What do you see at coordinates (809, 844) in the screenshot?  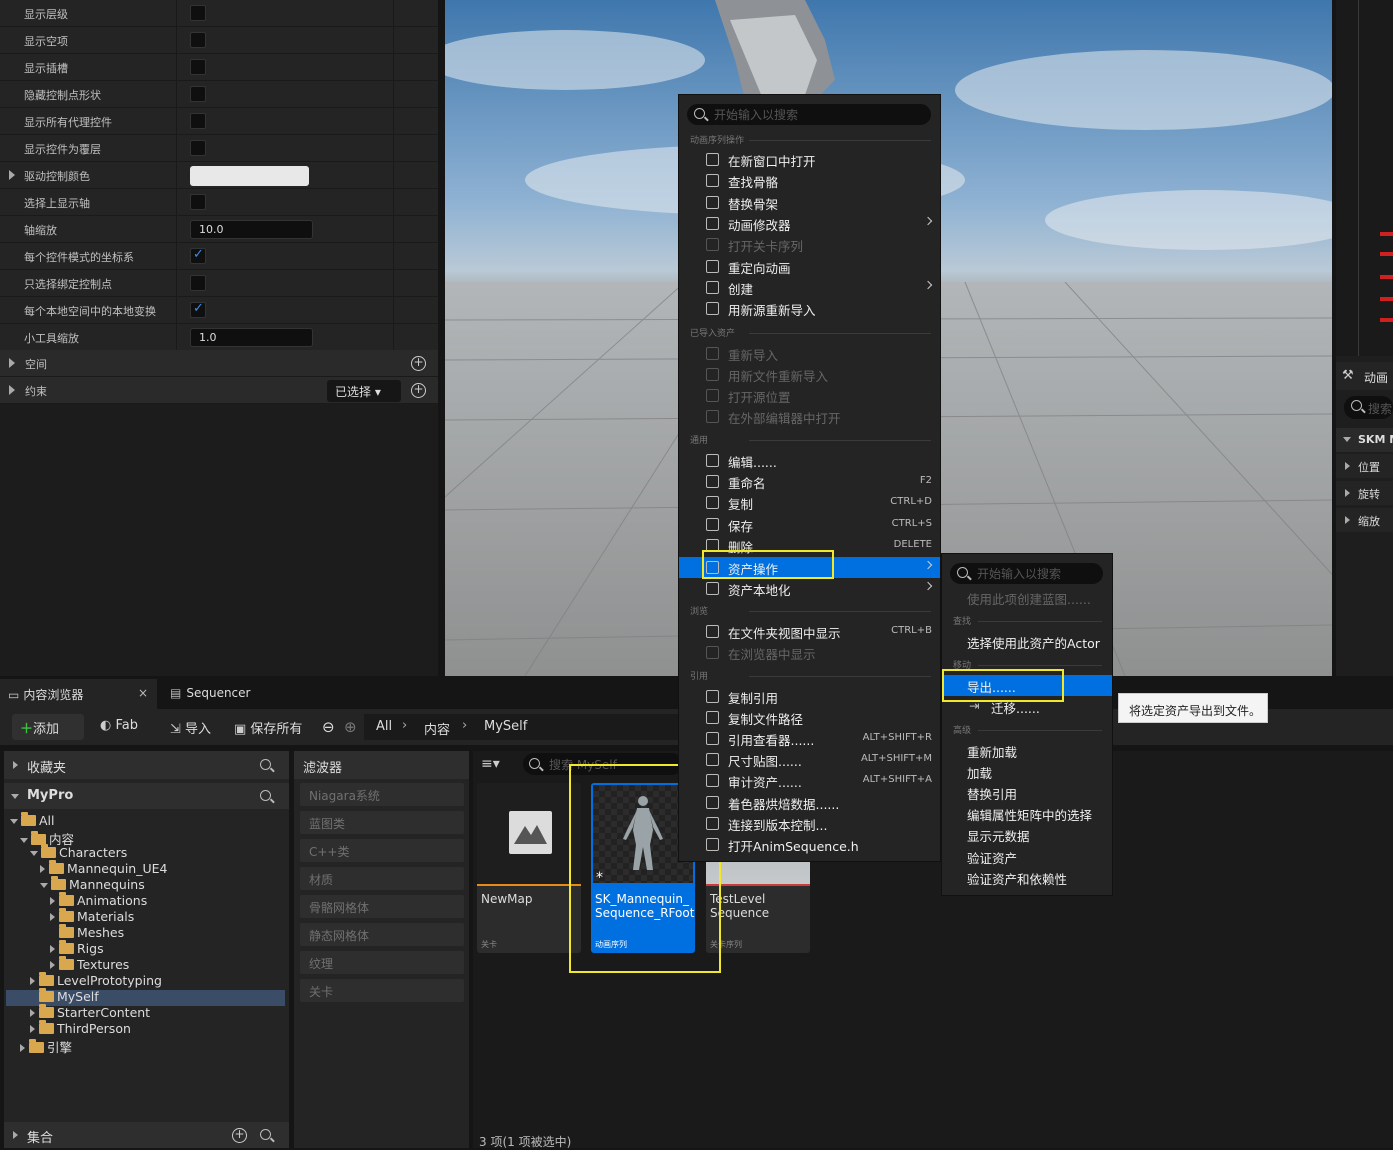 I see `menu-item: 打开AnimSequence.h` at bounding box center [809, 844].